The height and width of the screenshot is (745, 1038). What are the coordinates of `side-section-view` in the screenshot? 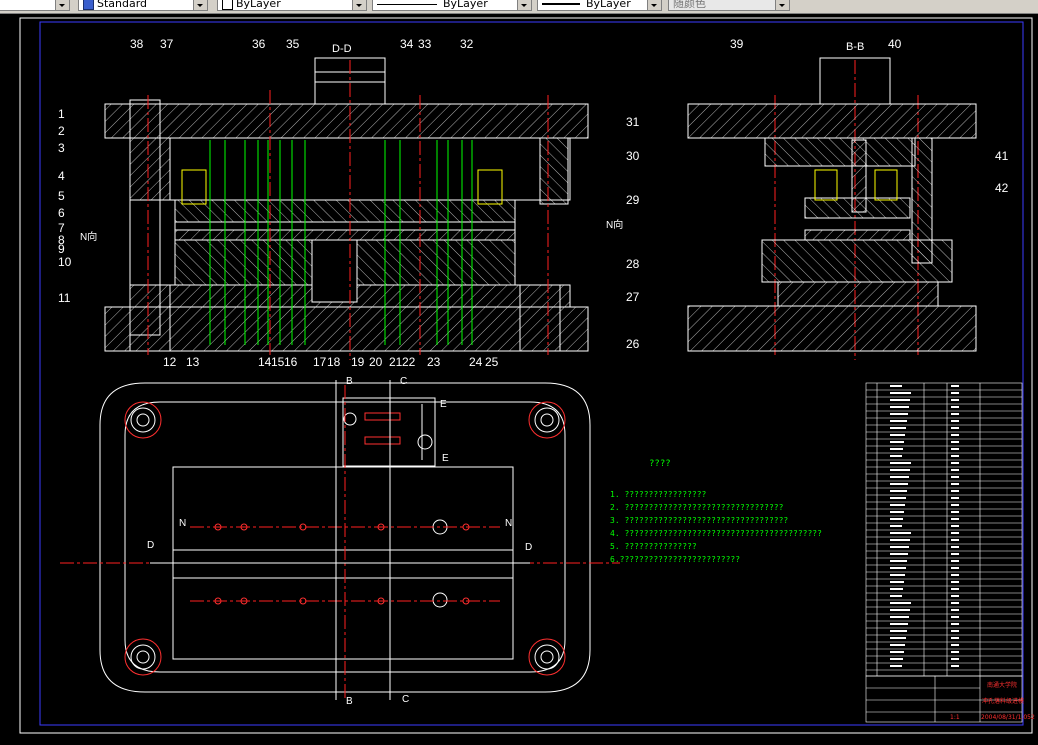 It's located at (832, 204).